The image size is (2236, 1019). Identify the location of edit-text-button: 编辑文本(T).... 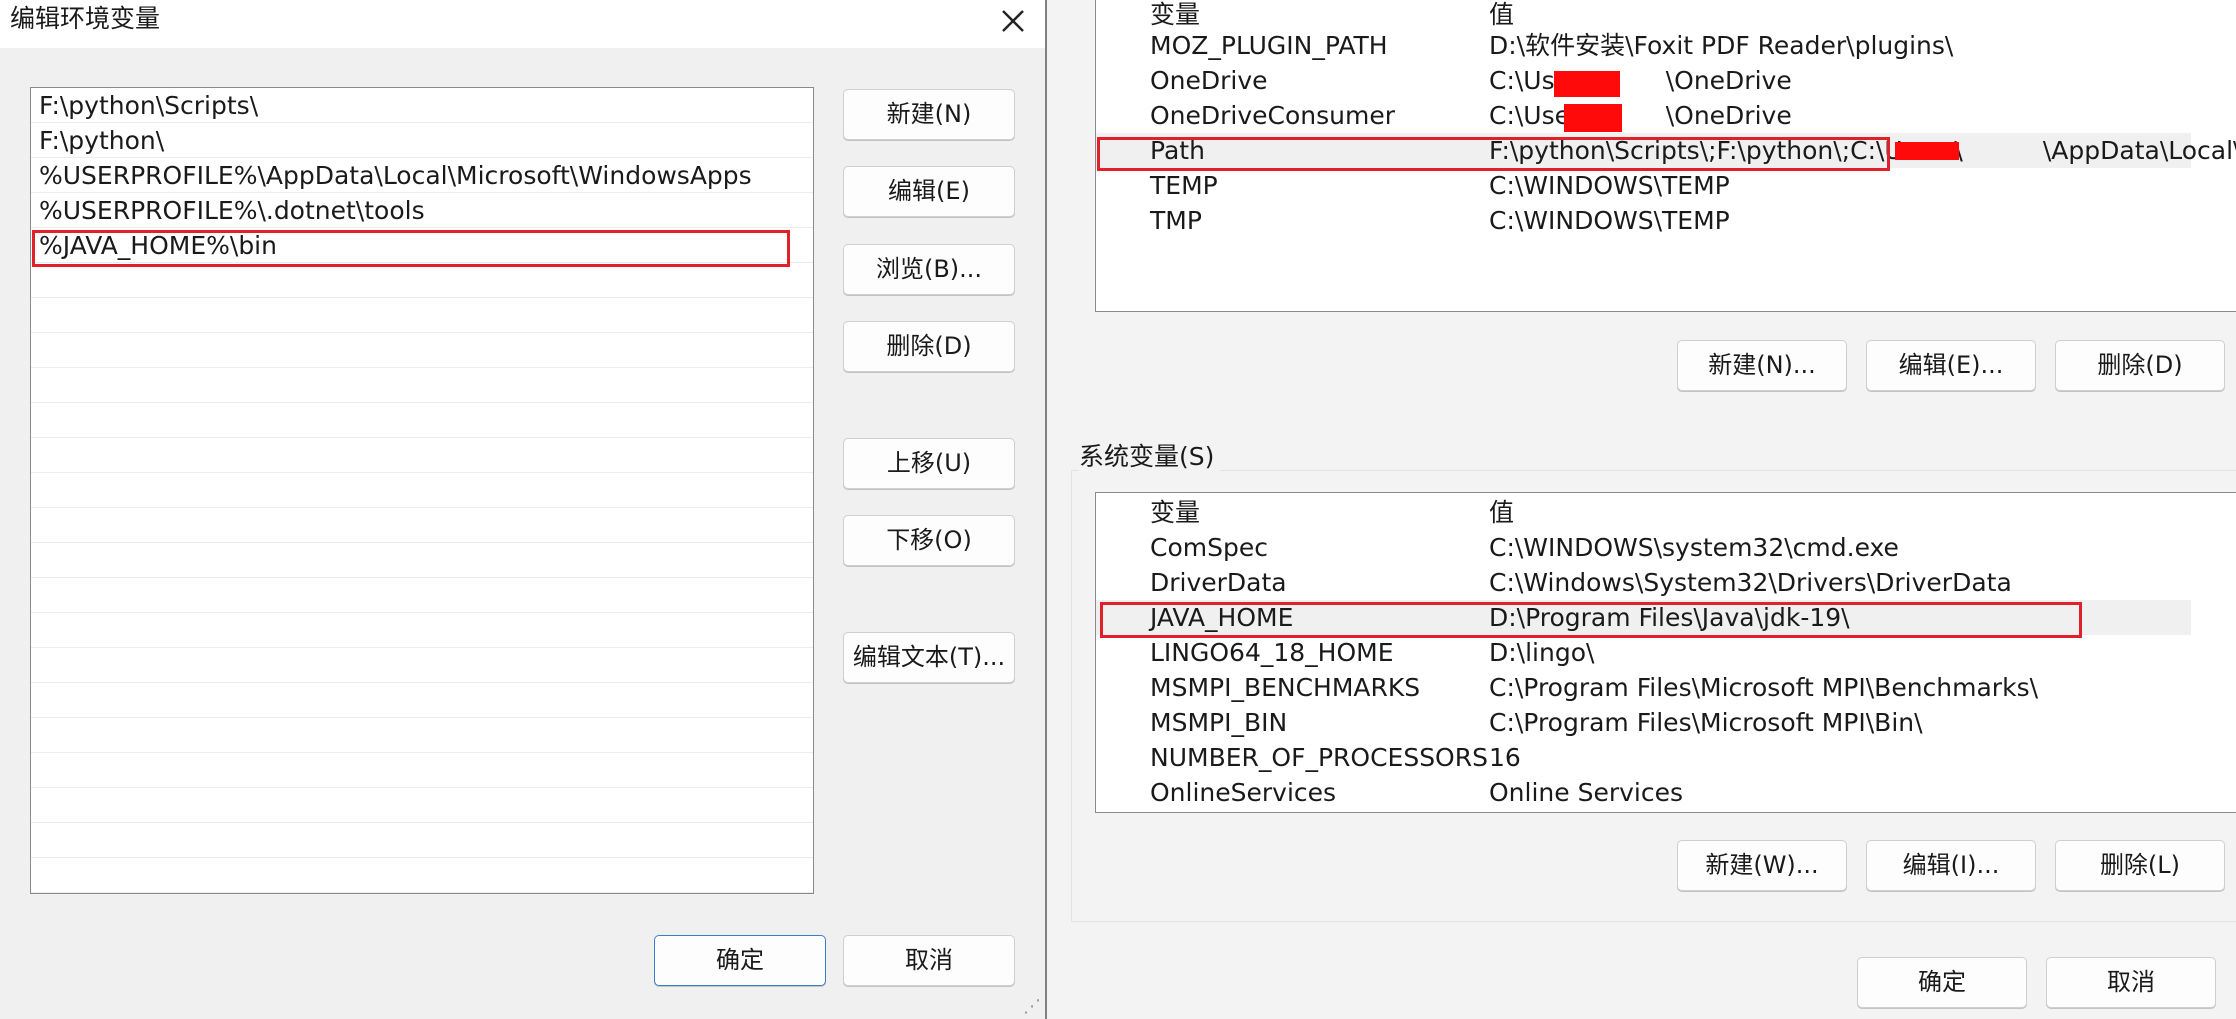
(929, 657).